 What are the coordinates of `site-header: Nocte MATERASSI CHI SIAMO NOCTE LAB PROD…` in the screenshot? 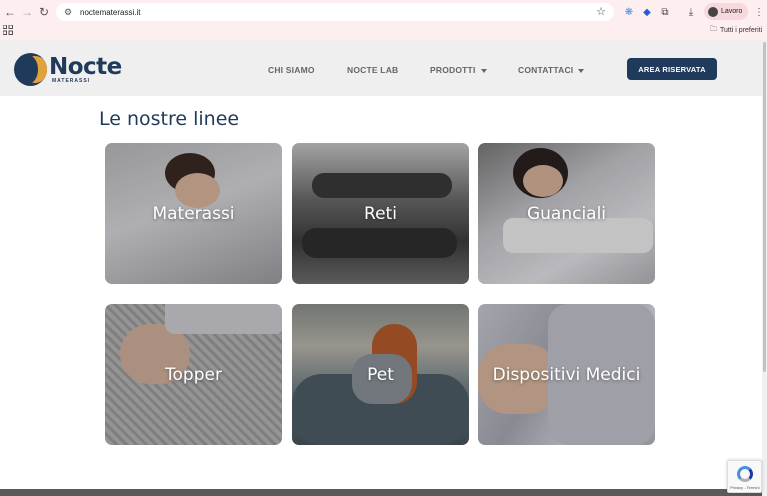 It's located at (381, 68).